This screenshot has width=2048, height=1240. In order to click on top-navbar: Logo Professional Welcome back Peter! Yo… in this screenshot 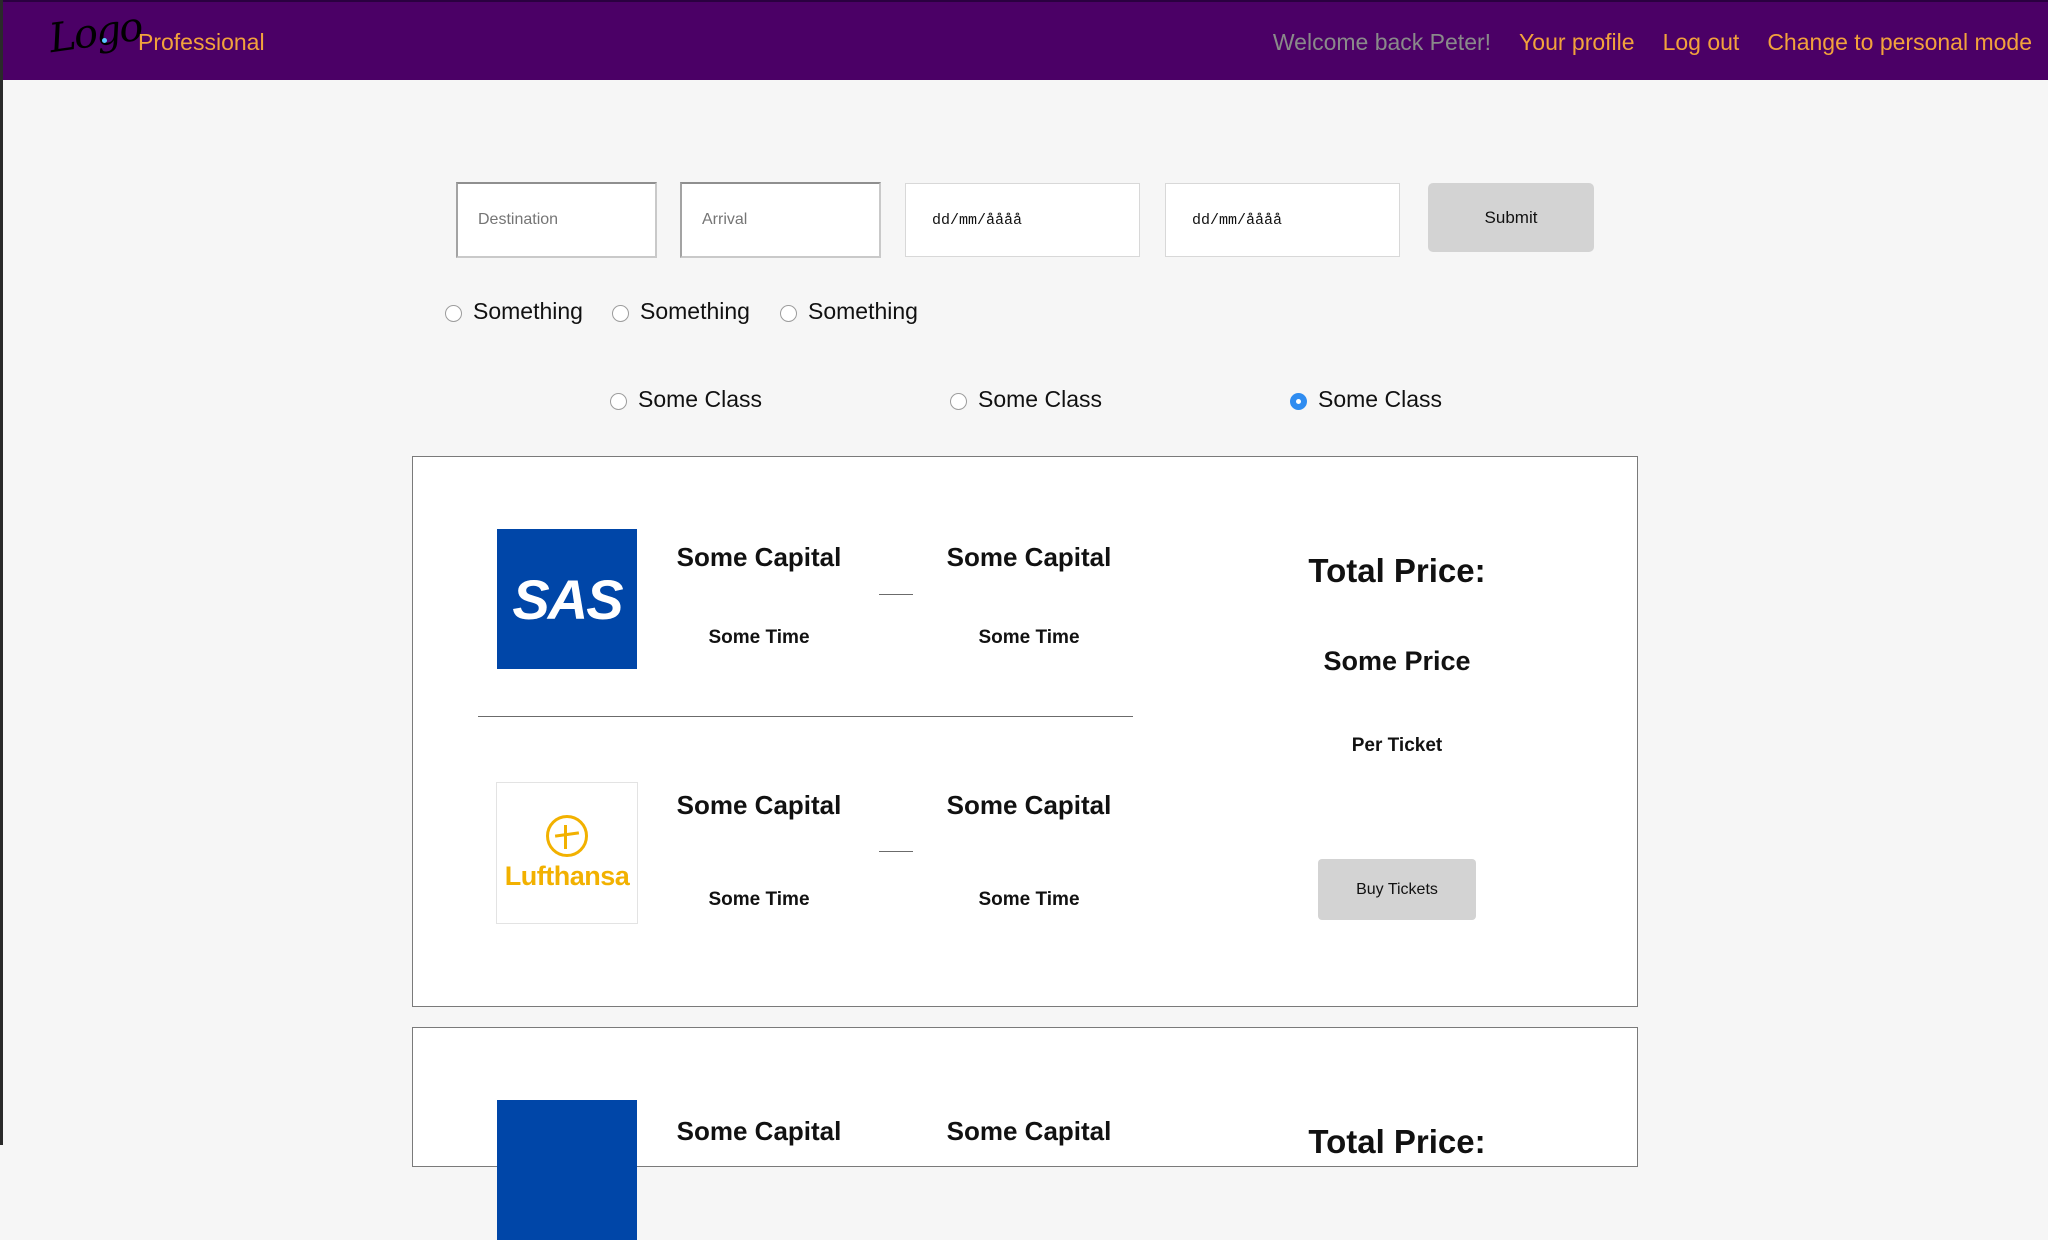, I will do `click(1025, 40)`.